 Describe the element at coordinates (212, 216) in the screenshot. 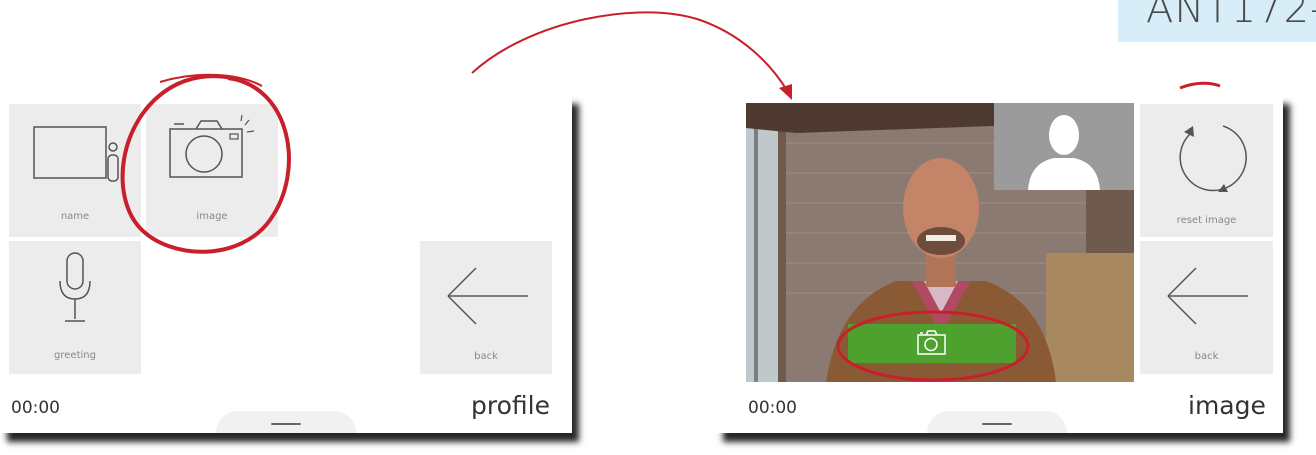

I see `image-tile-label: image` at that location.